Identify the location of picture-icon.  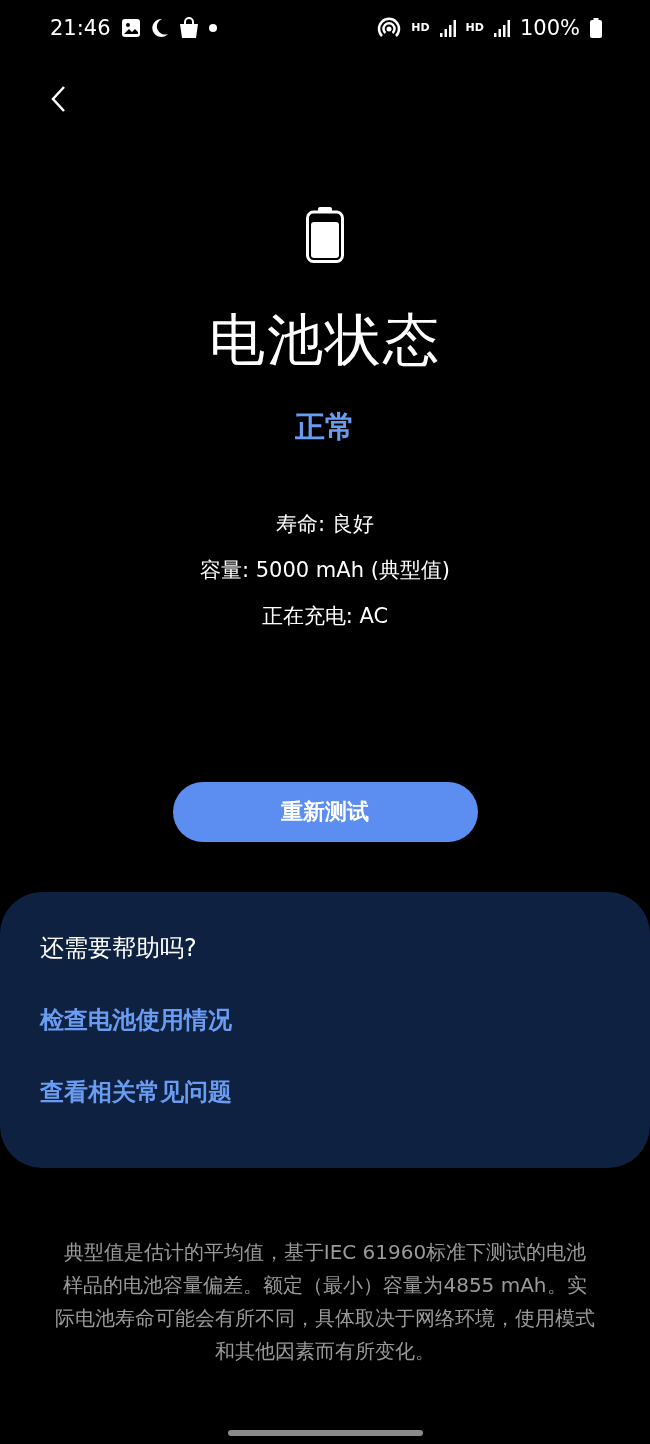
(130, 27).